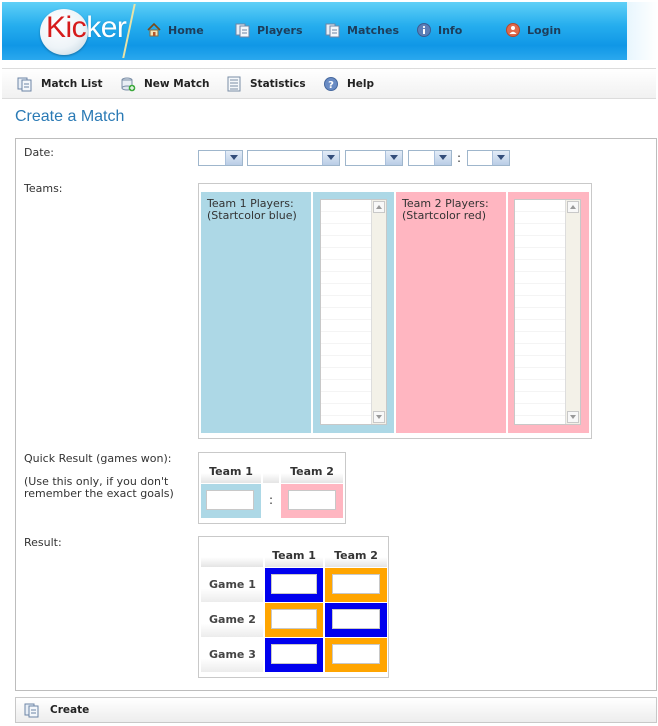 Image resolution: width=658 pixels, height=726 pixels. Describe the element at coordinates (128, 84) in the screenshot. I see `new-match-icon` at that location.